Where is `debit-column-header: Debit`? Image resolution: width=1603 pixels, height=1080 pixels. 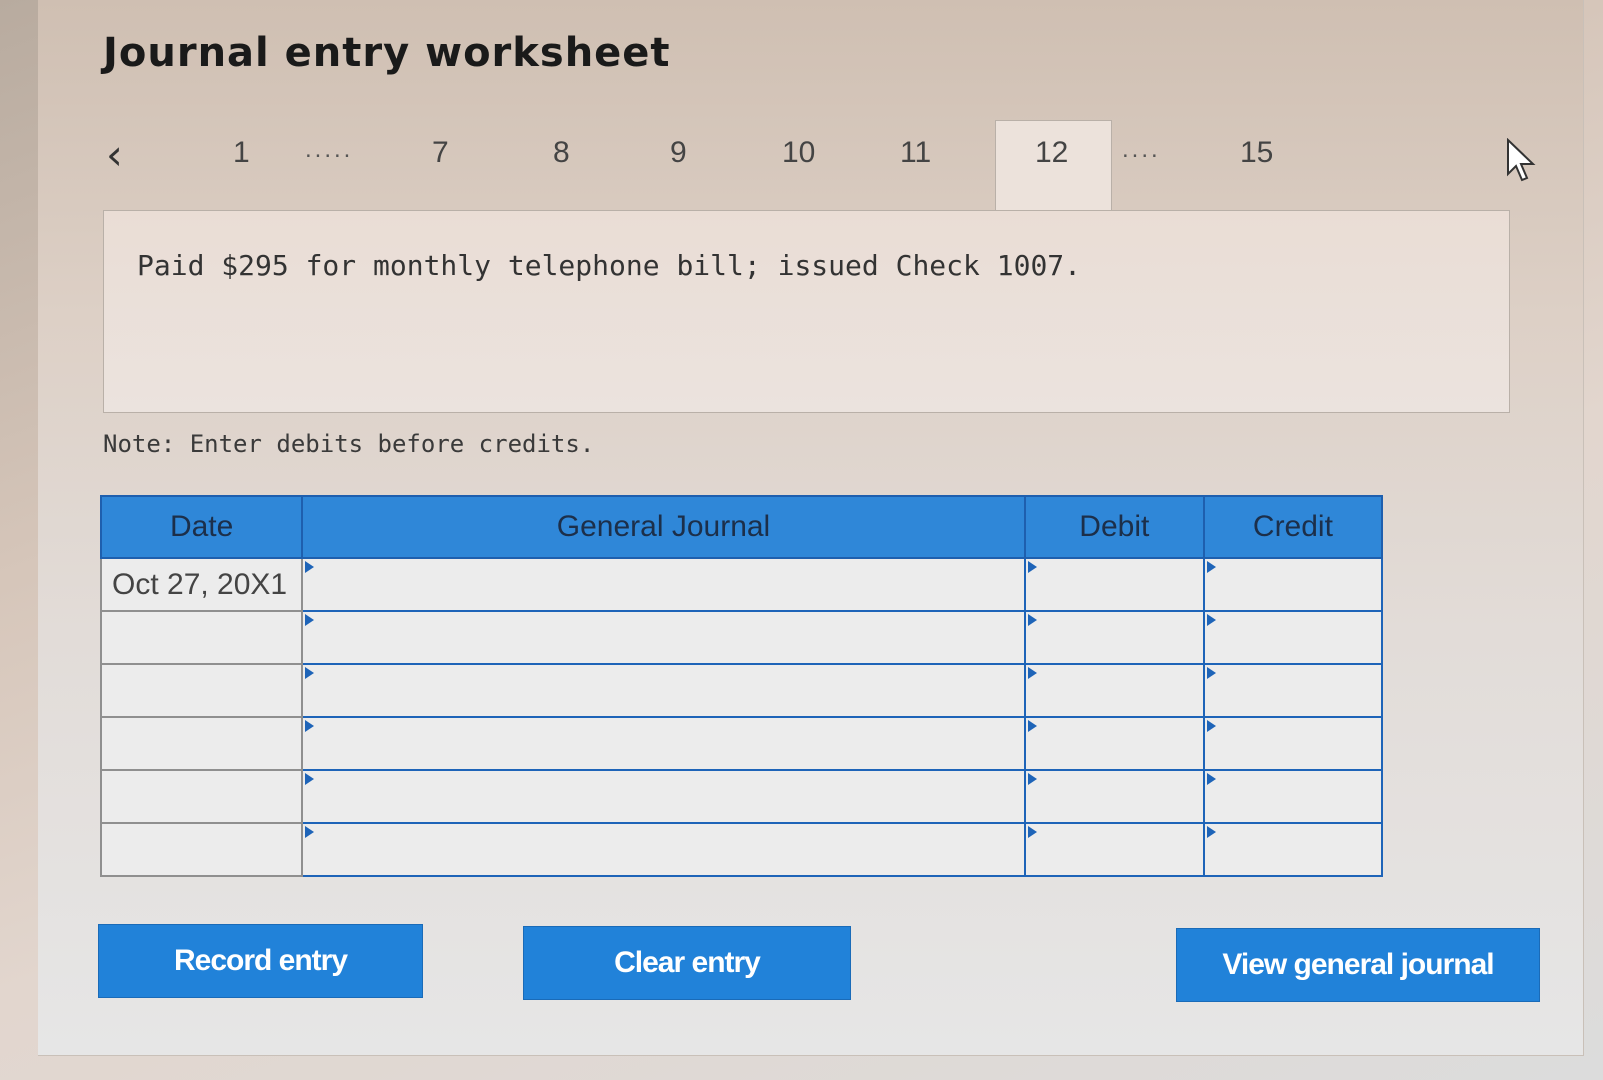 debit-column-header: Debit is located at coordinates (1114, 527).